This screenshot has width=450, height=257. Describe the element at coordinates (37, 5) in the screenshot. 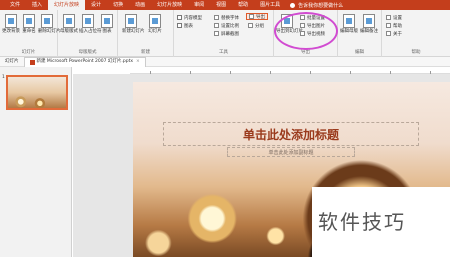

I see `tab-insert: 插入` at that location.